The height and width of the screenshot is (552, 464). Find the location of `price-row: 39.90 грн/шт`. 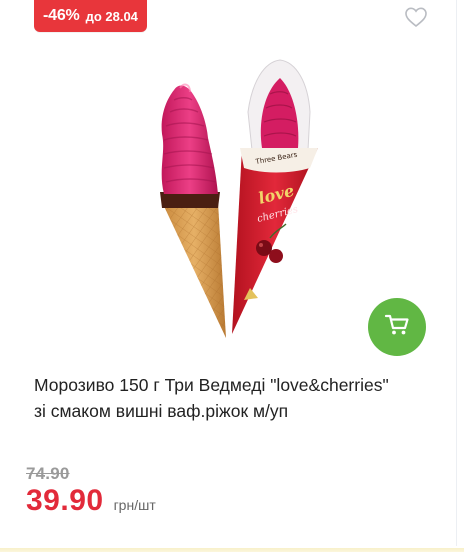

price-row: 39.90 грн/шт is located at coordinates (91, 501).